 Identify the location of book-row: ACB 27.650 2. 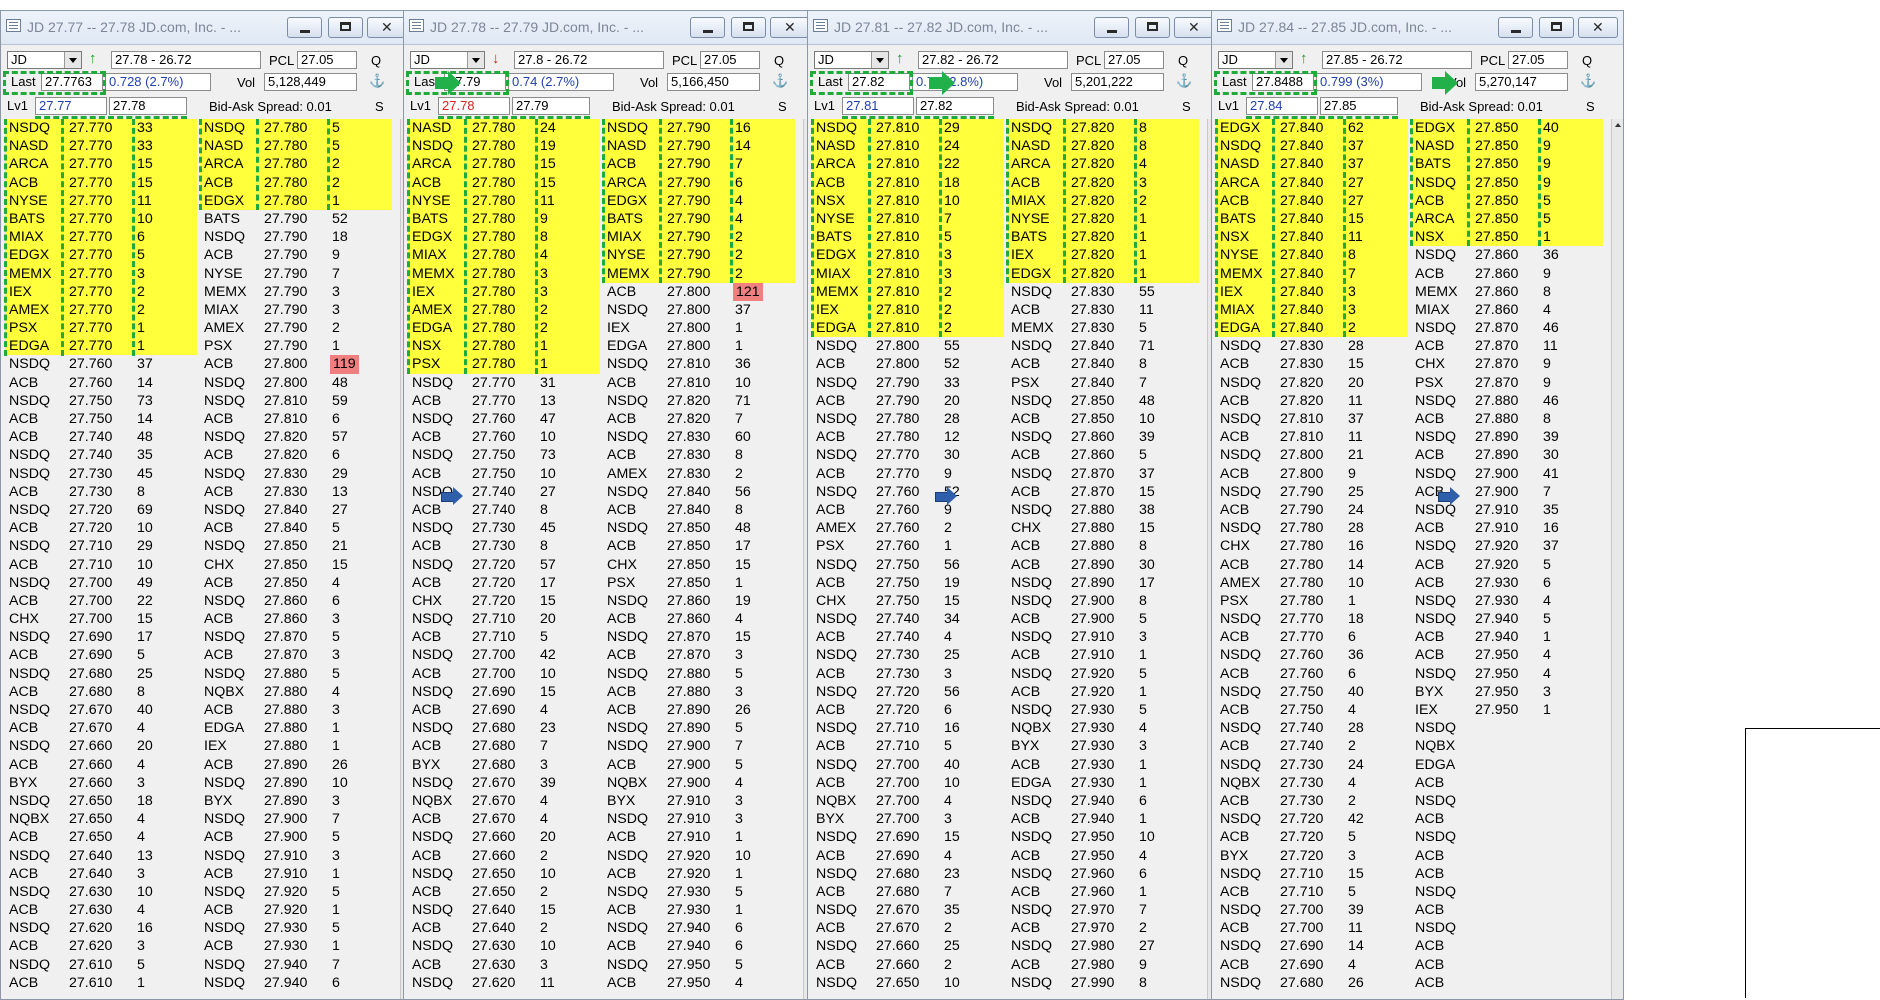
(504, 892).